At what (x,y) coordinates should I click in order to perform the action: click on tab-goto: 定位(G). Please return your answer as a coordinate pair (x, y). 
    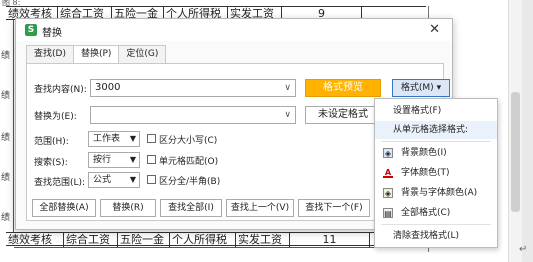
    Looking at the image, I should click on (142, 54).